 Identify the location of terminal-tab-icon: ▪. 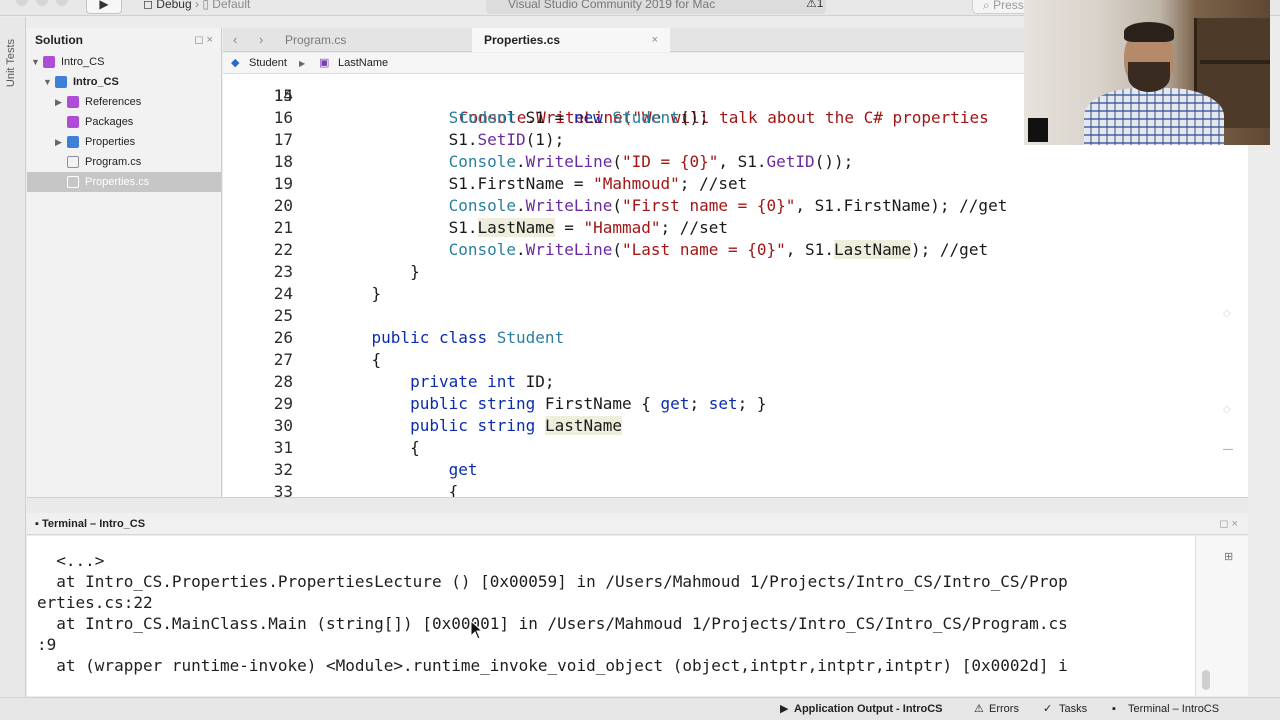
(1114, 709).